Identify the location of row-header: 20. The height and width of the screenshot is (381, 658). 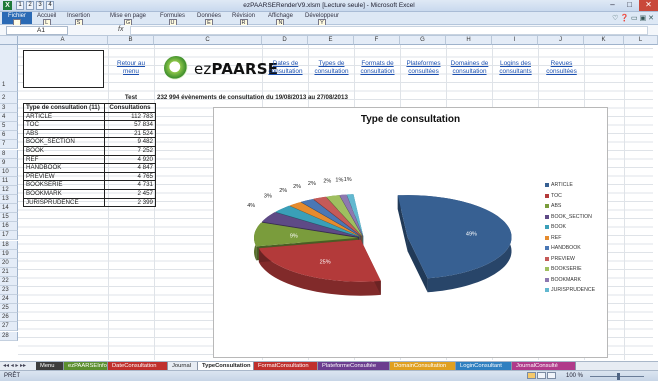
(9, 263).